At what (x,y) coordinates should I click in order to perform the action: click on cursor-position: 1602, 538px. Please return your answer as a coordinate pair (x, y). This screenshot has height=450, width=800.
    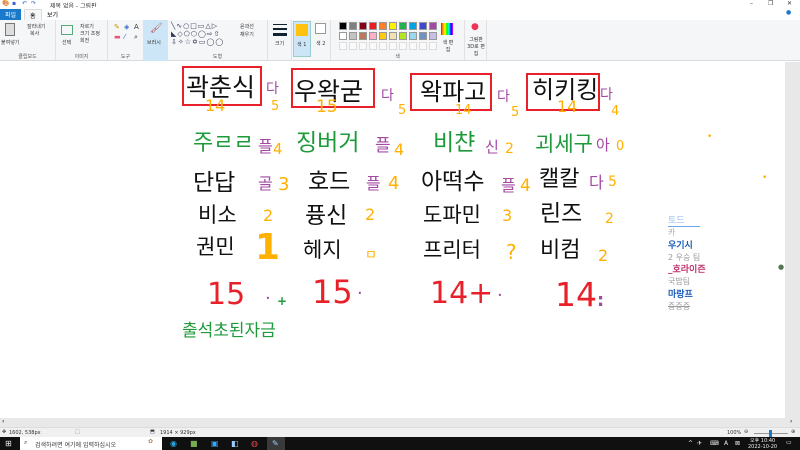
    Looking at the image, I should click on (25, 433).